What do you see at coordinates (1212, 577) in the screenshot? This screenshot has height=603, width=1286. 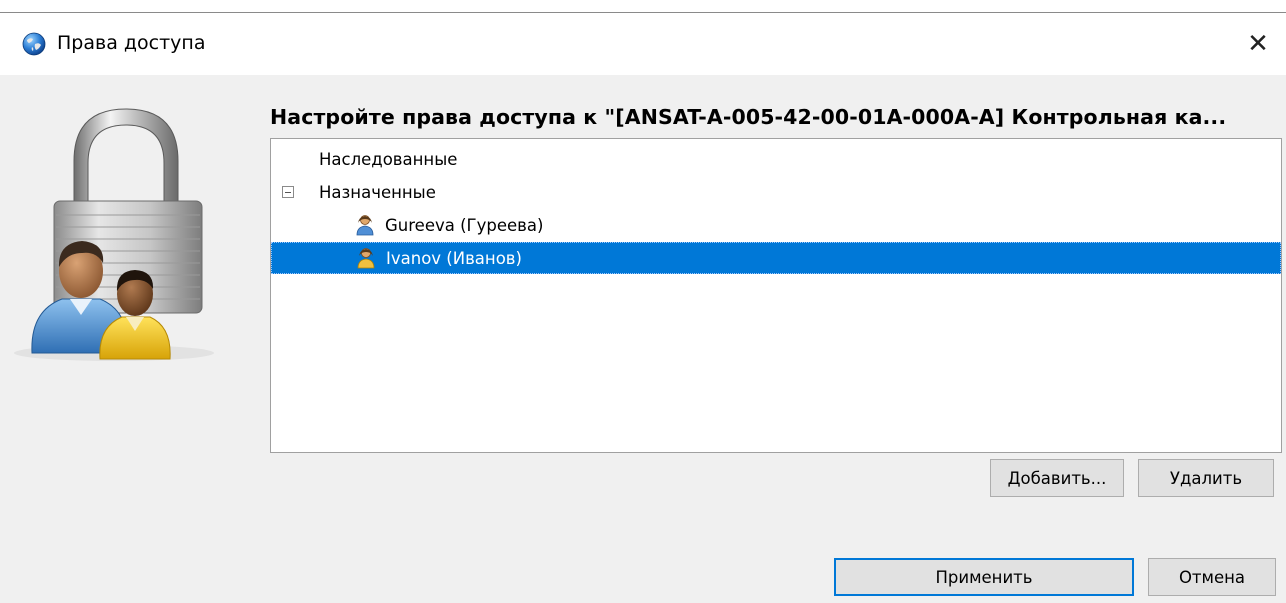 I see `cancel-button: Отмена` at bounding box center [1212, 577].